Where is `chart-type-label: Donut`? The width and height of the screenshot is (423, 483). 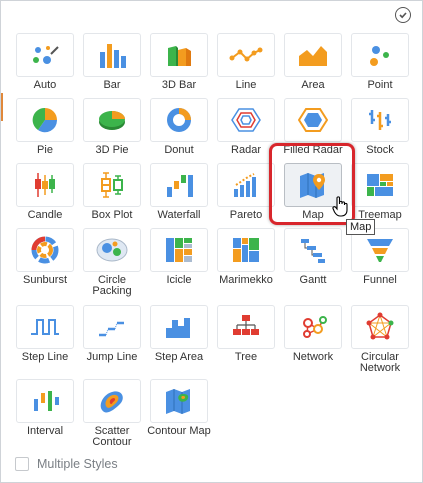 chart-type-label: Donut is located at coordinates (179, 150).